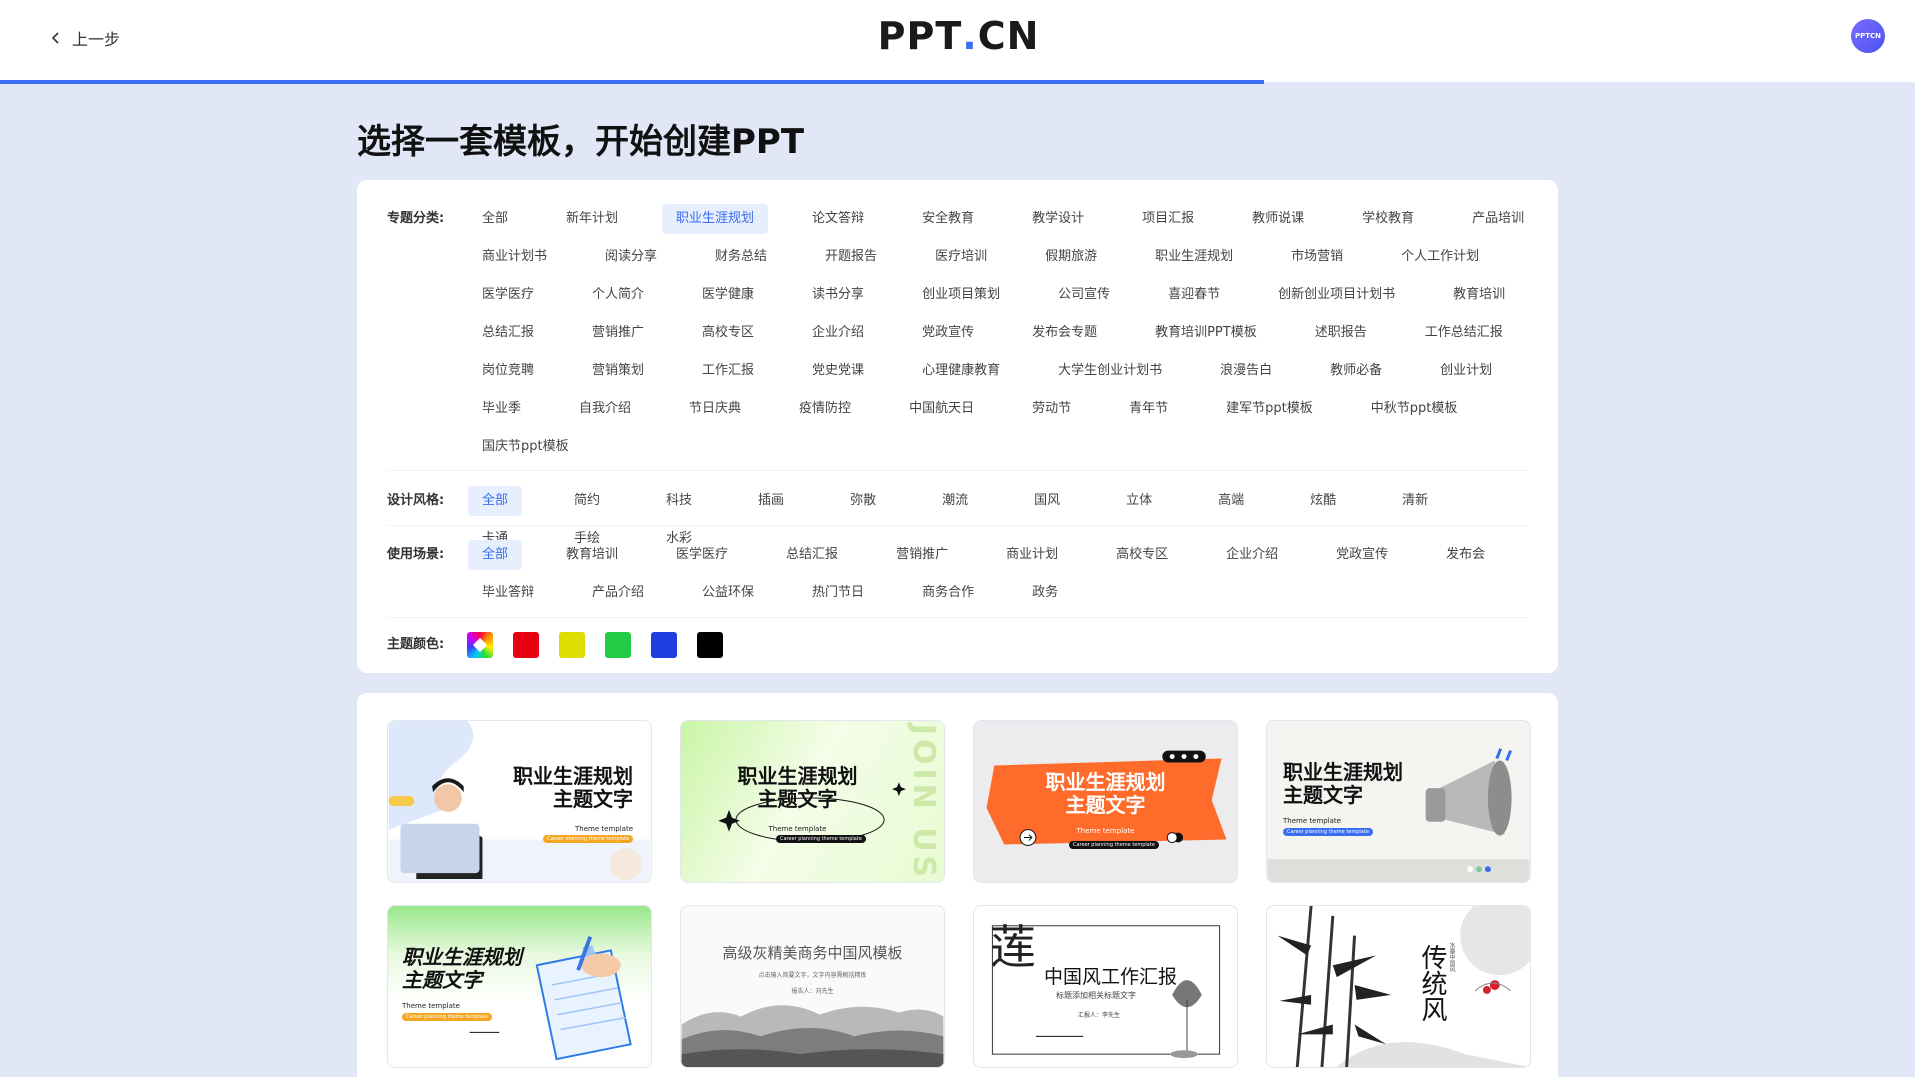 The height and width of the screenshot is (1077, 1915). What do you see at coordinates (825, 409) in the screenshot?
I see `topic-tag: 疫情防控` at bounding box center [825, 409].